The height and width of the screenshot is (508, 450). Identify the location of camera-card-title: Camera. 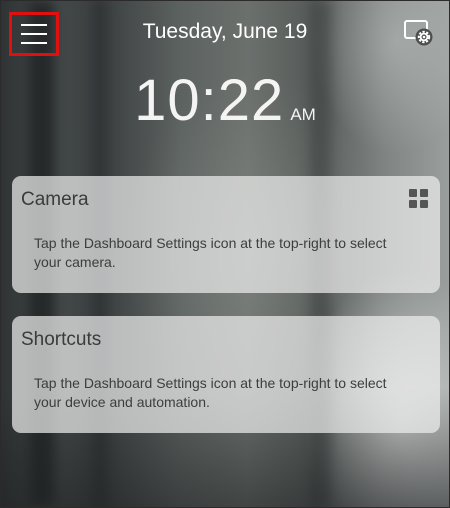
(55, 199).